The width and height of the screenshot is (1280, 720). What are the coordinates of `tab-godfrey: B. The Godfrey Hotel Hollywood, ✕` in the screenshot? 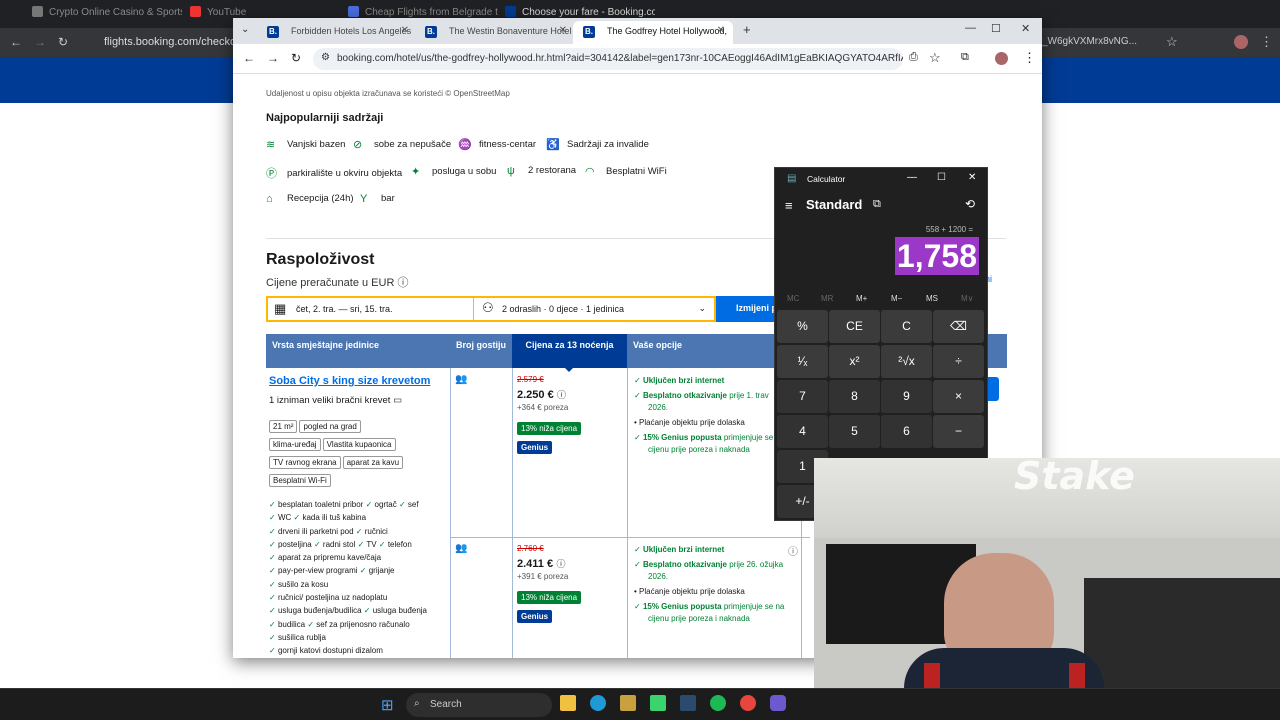 It's located at (653, 32).